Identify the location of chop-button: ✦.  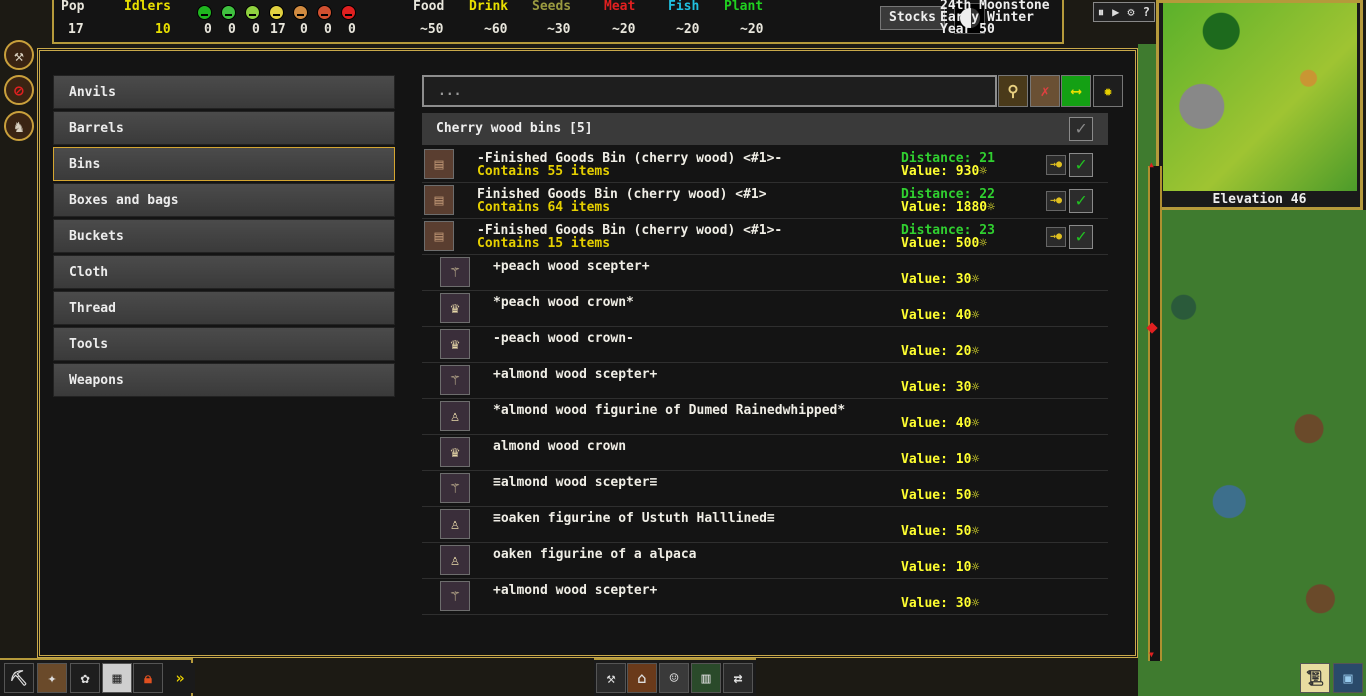
(52, 678).